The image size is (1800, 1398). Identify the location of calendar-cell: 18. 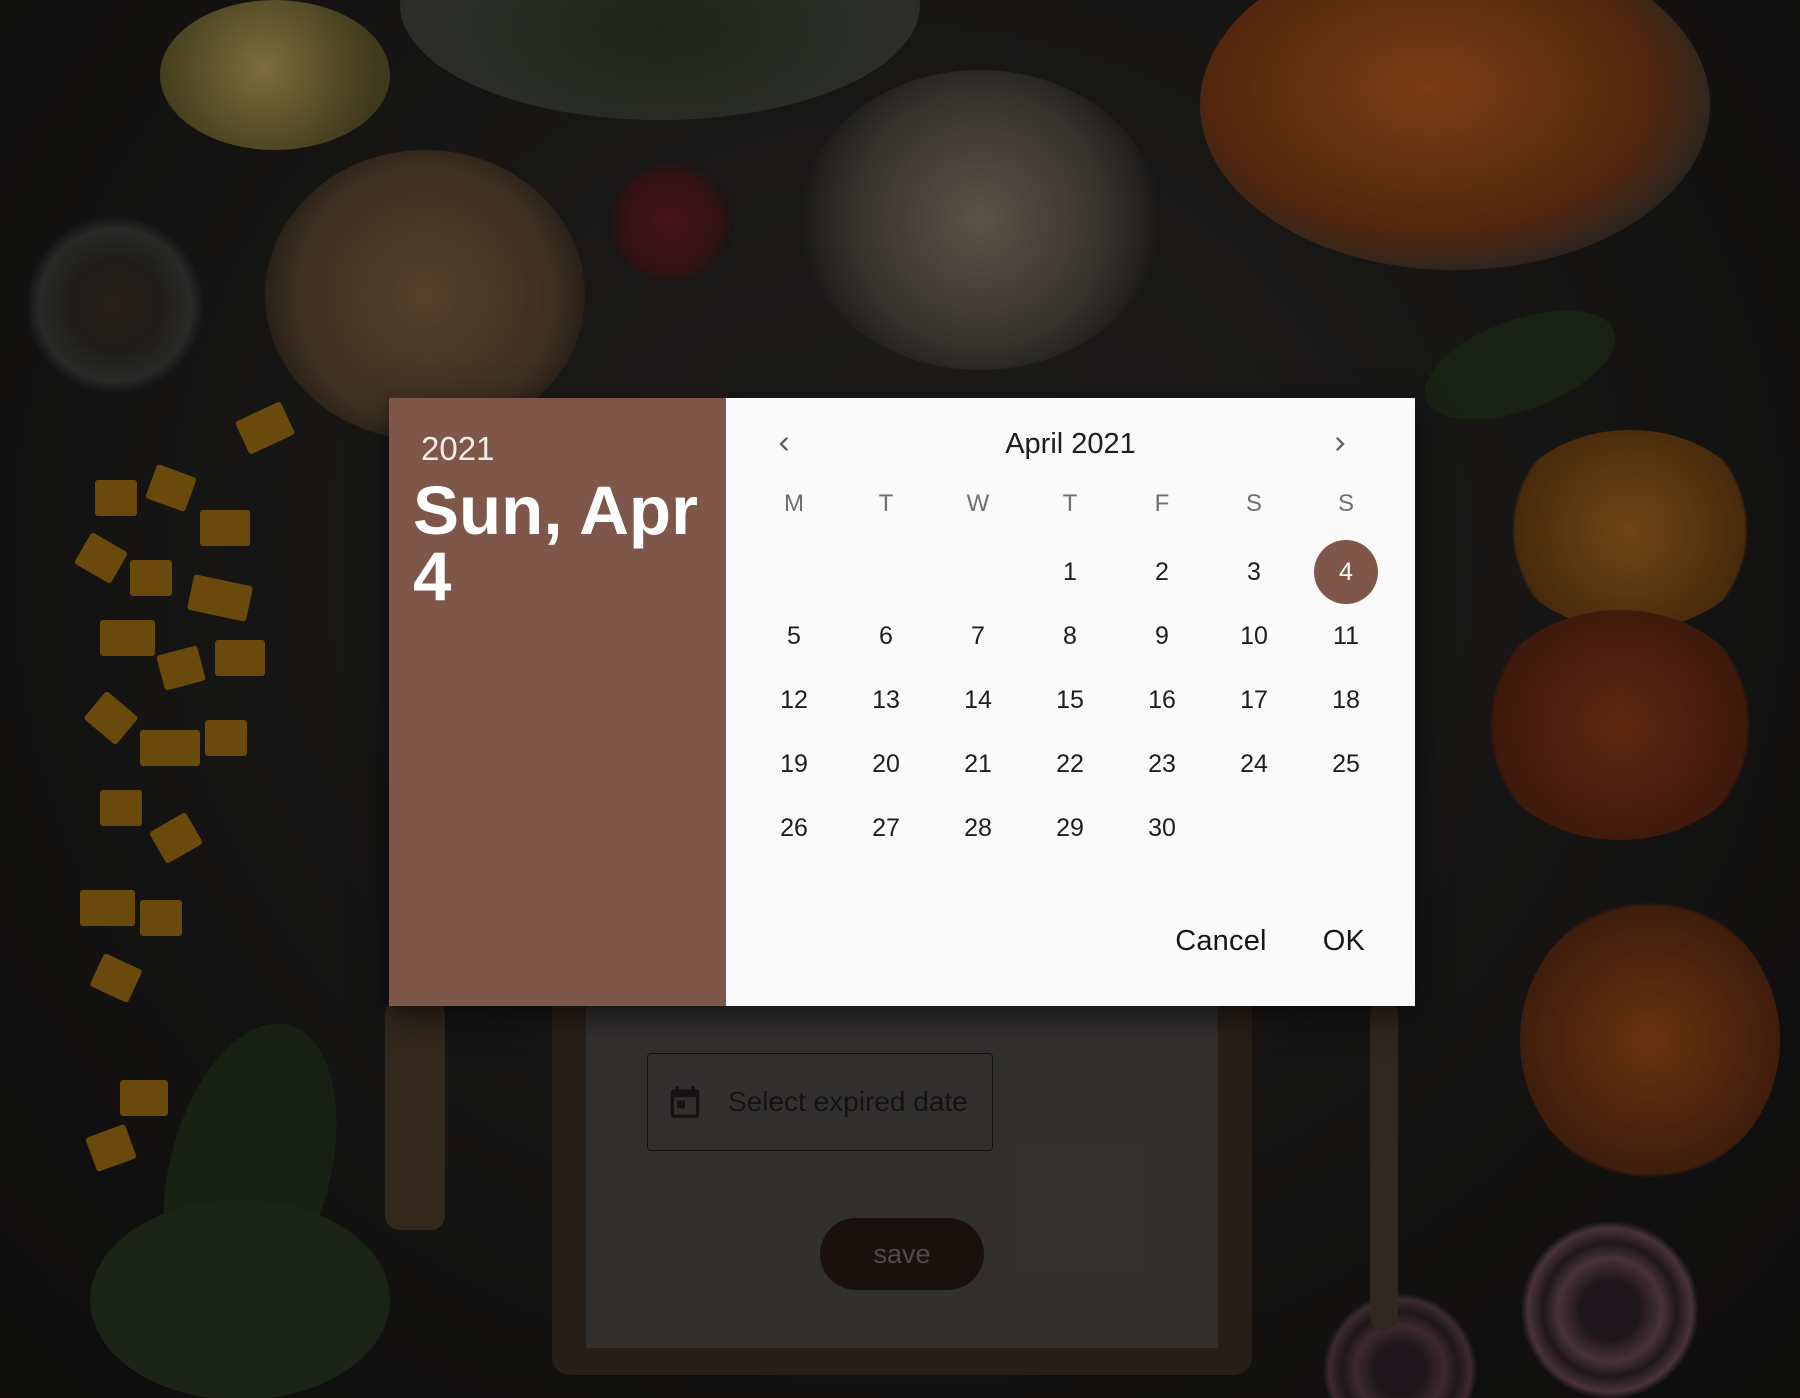
(1346, 700).